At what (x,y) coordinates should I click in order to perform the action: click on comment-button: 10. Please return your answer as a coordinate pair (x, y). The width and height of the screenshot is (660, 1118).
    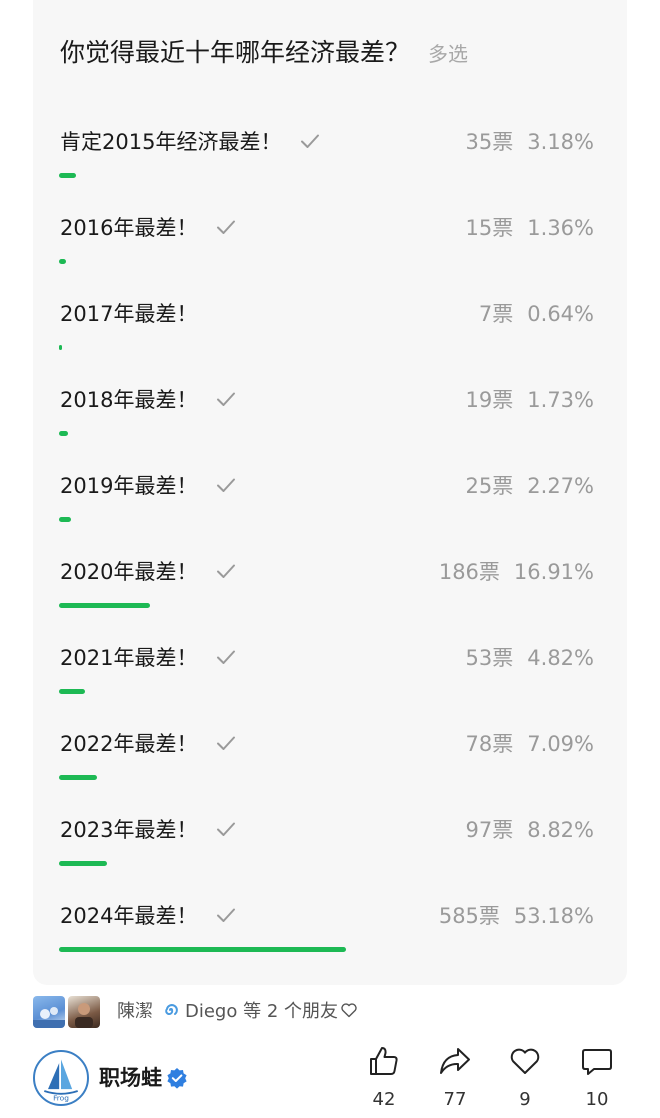
    Looking at the image, I should click on (597, 1078).